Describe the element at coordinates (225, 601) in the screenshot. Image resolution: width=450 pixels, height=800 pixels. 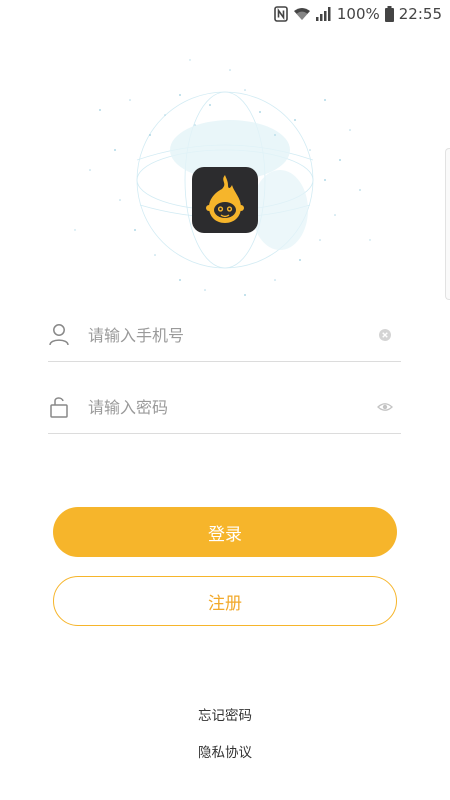
I see `register-button: 注册` at that location.